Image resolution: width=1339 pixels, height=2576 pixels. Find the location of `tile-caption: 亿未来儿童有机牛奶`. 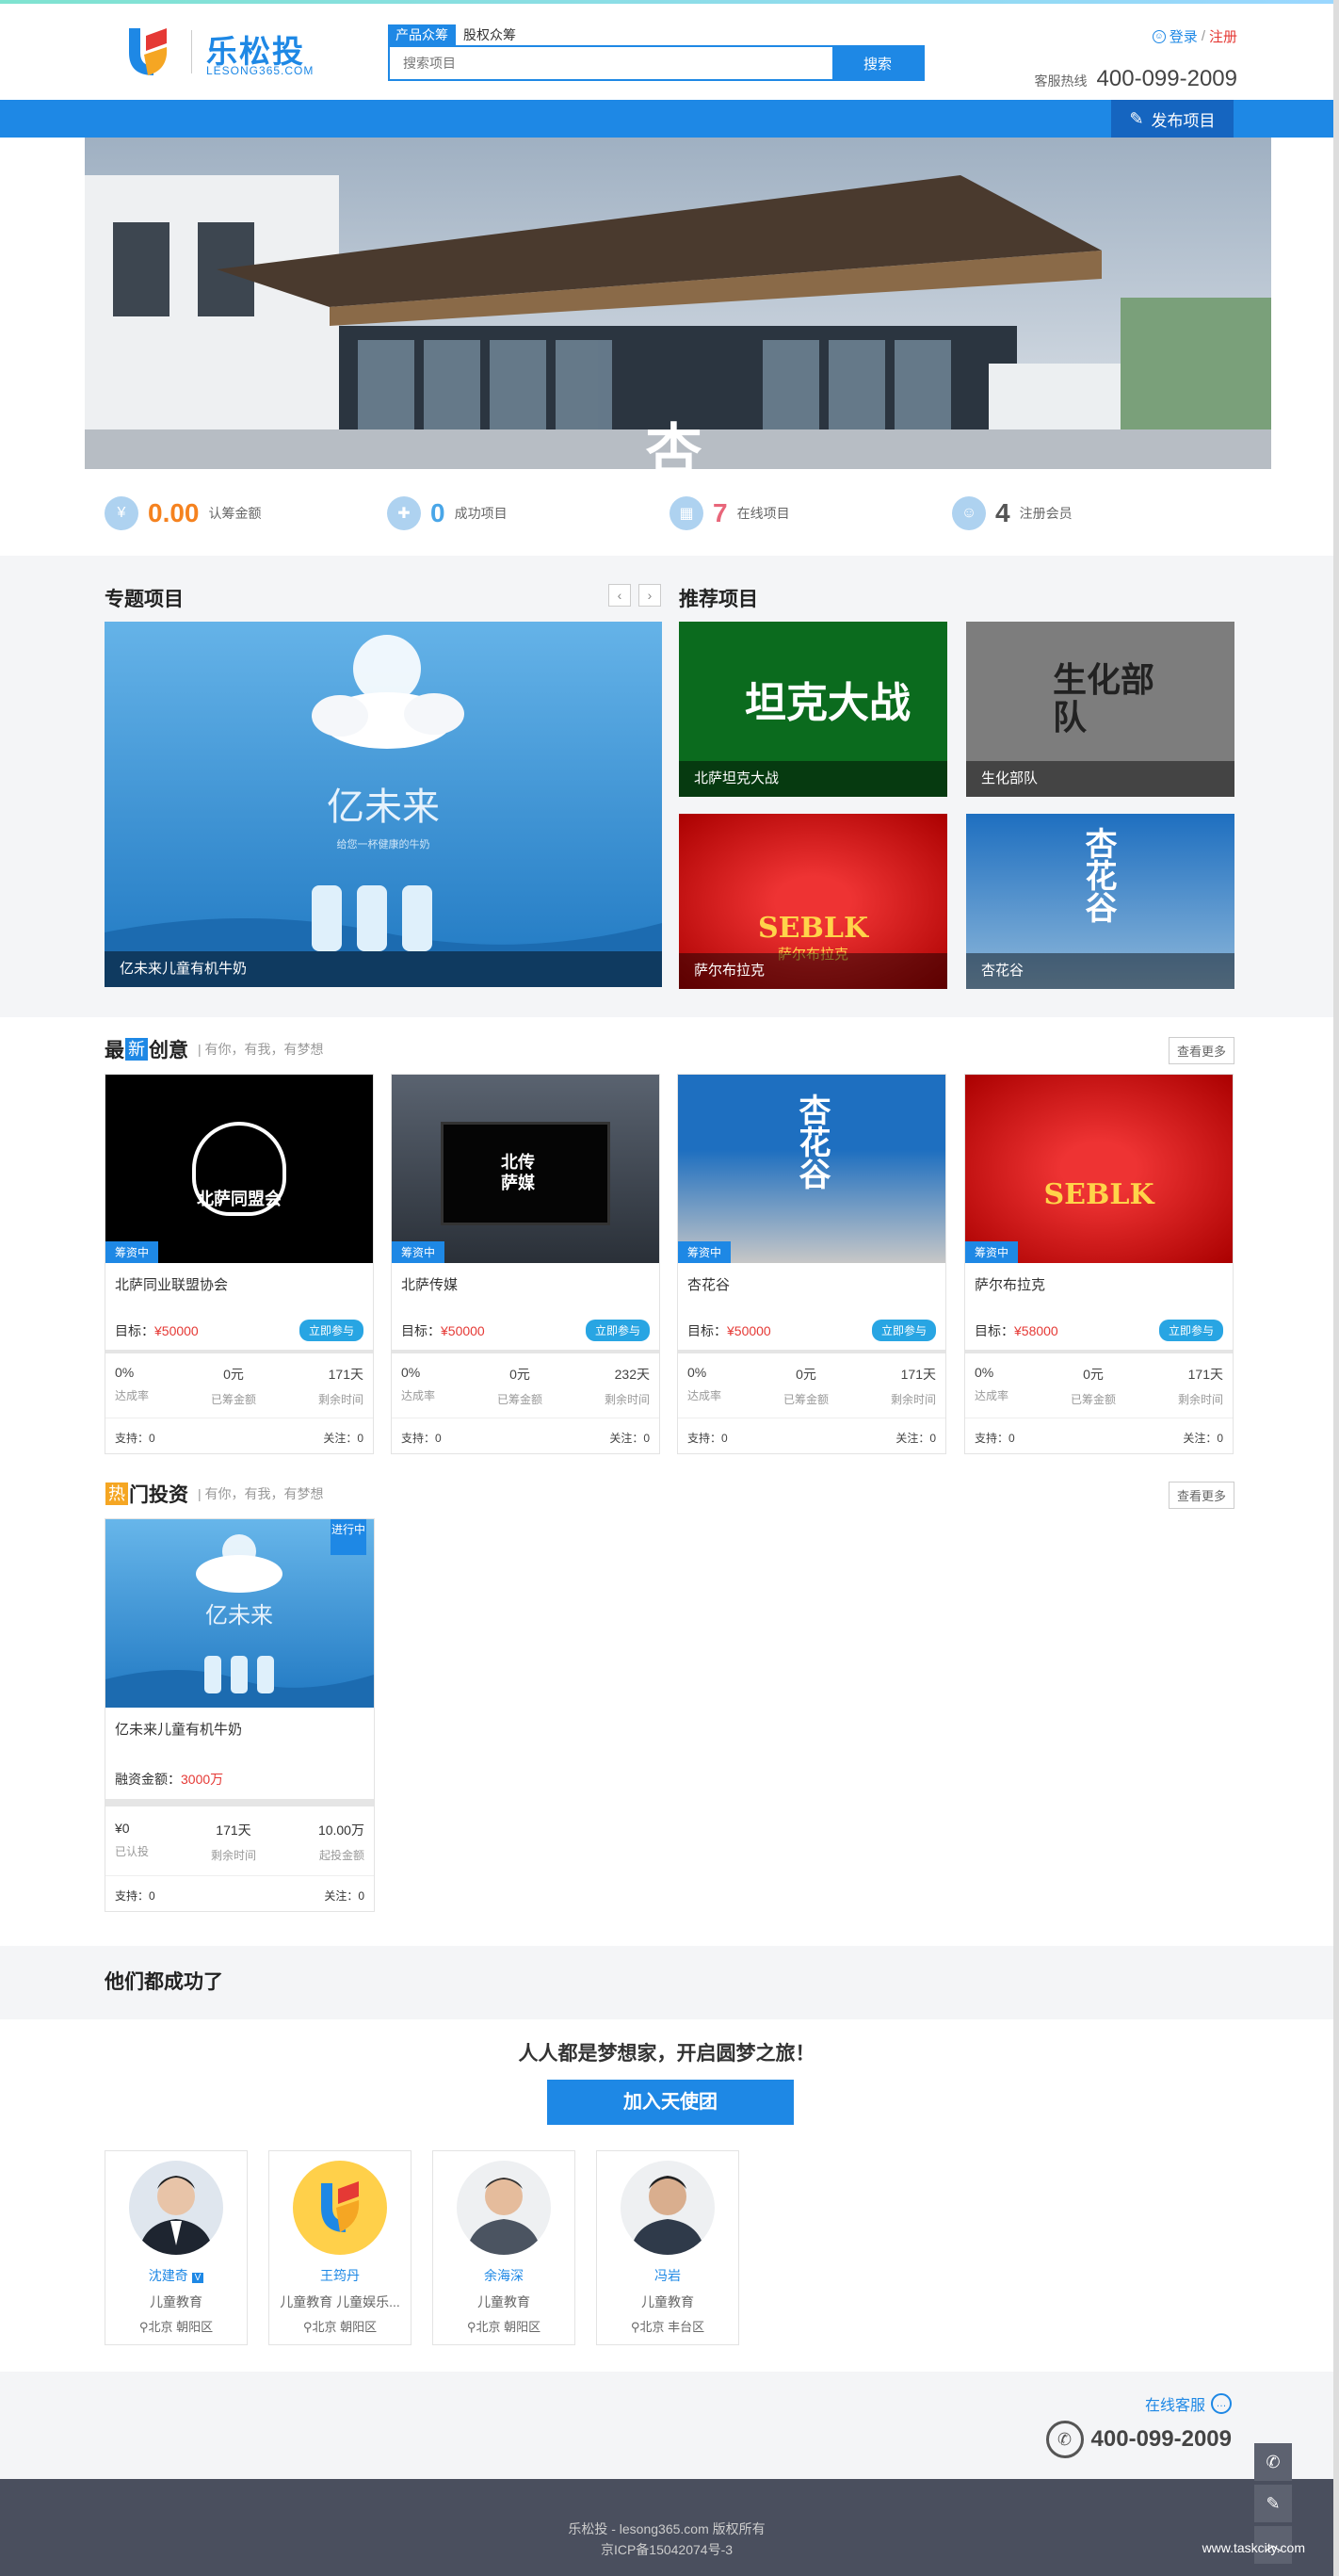

tile-caption: 亿未来儿童有机牛奶 is located at coordinates (383, 969).